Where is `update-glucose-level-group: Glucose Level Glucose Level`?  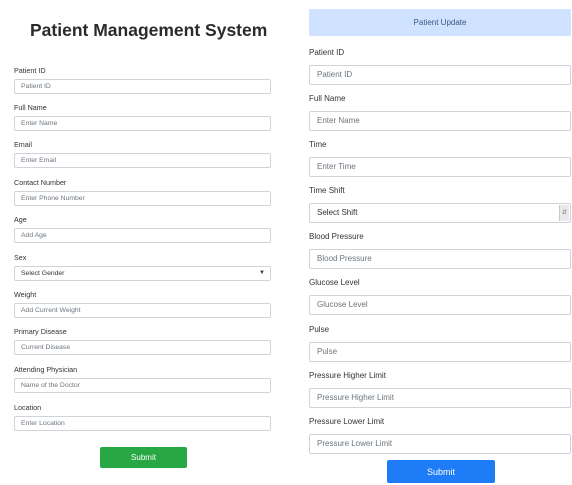 update-glucose-level-group: Glucose Level Glucose Level is located at coordinates (440, 296).